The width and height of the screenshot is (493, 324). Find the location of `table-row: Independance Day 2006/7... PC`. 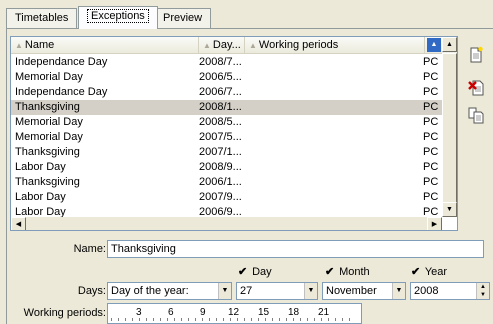

table-row: Independance Day 2006/7... PC is located at coordinates (226, 92).